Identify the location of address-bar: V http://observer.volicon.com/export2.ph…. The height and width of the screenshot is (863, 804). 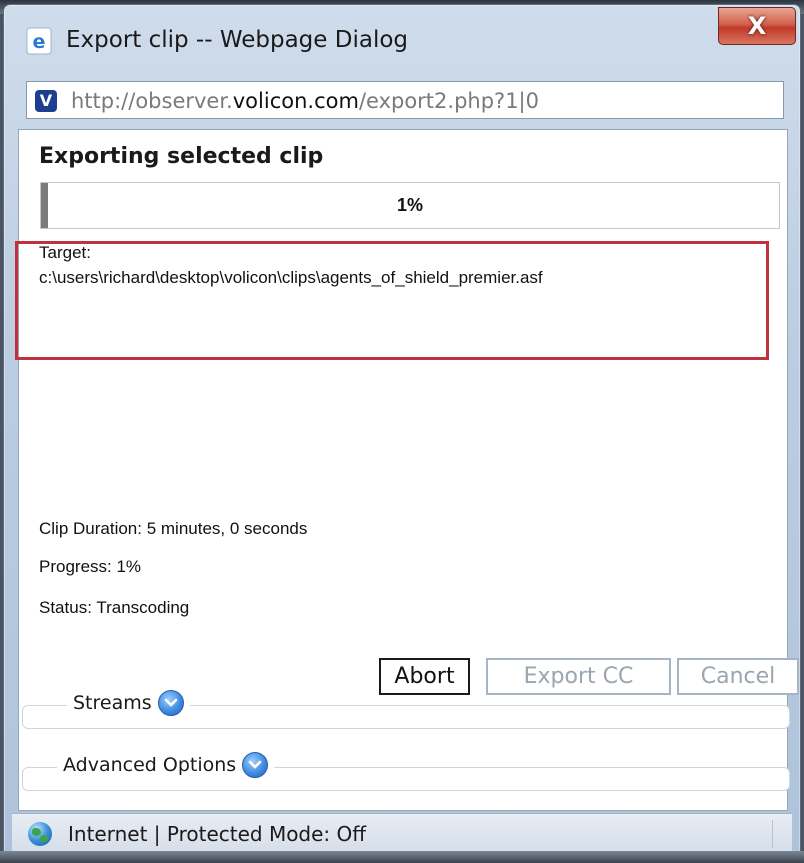
(405, 100).